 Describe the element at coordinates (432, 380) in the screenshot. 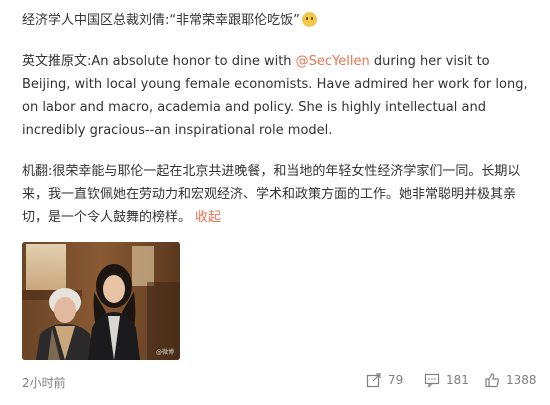

I see `comment-icon` at that location.